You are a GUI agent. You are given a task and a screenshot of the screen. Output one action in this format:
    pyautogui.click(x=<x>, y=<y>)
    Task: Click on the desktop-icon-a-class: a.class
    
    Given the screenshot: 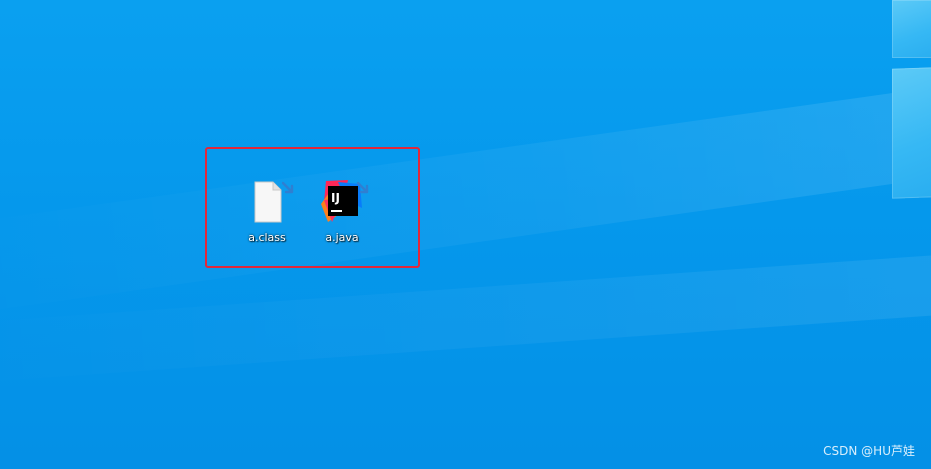 What is the action you would take?
    pyautogui.click(x=267, y=211)
    